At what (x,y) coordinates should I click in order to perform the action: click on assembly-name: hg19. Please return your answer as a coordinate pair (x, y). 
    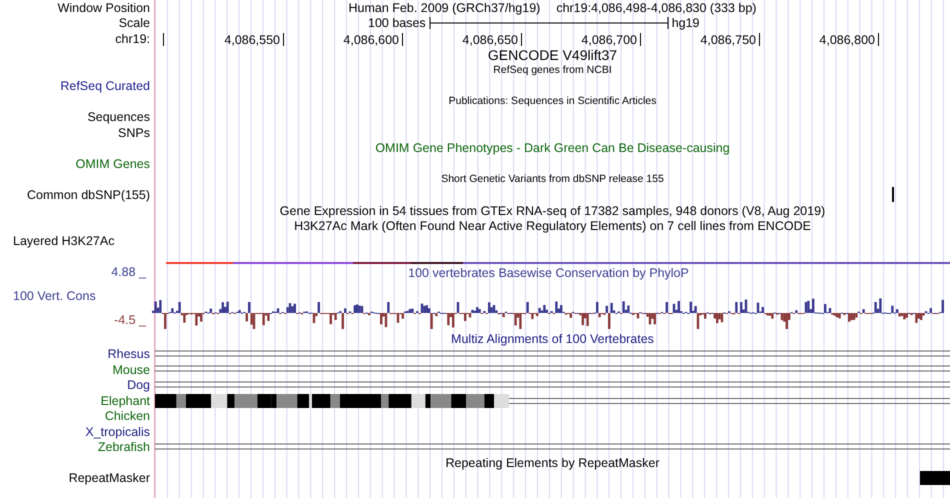
    Looking at the image, I should click on (686, 23).